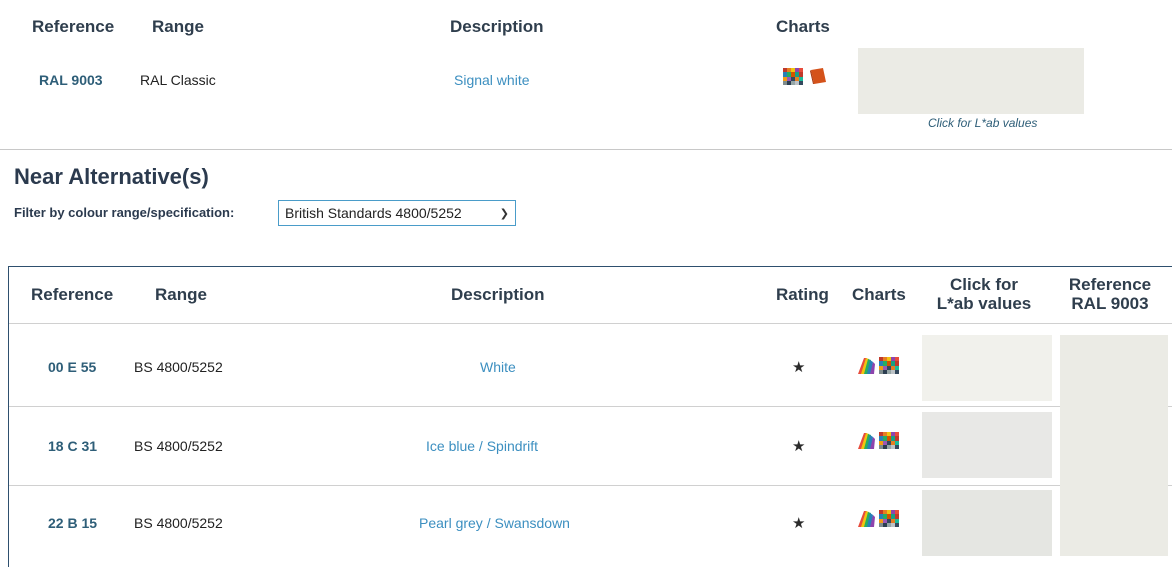  I want to click on header-reference: Reference, so click(73, 26).